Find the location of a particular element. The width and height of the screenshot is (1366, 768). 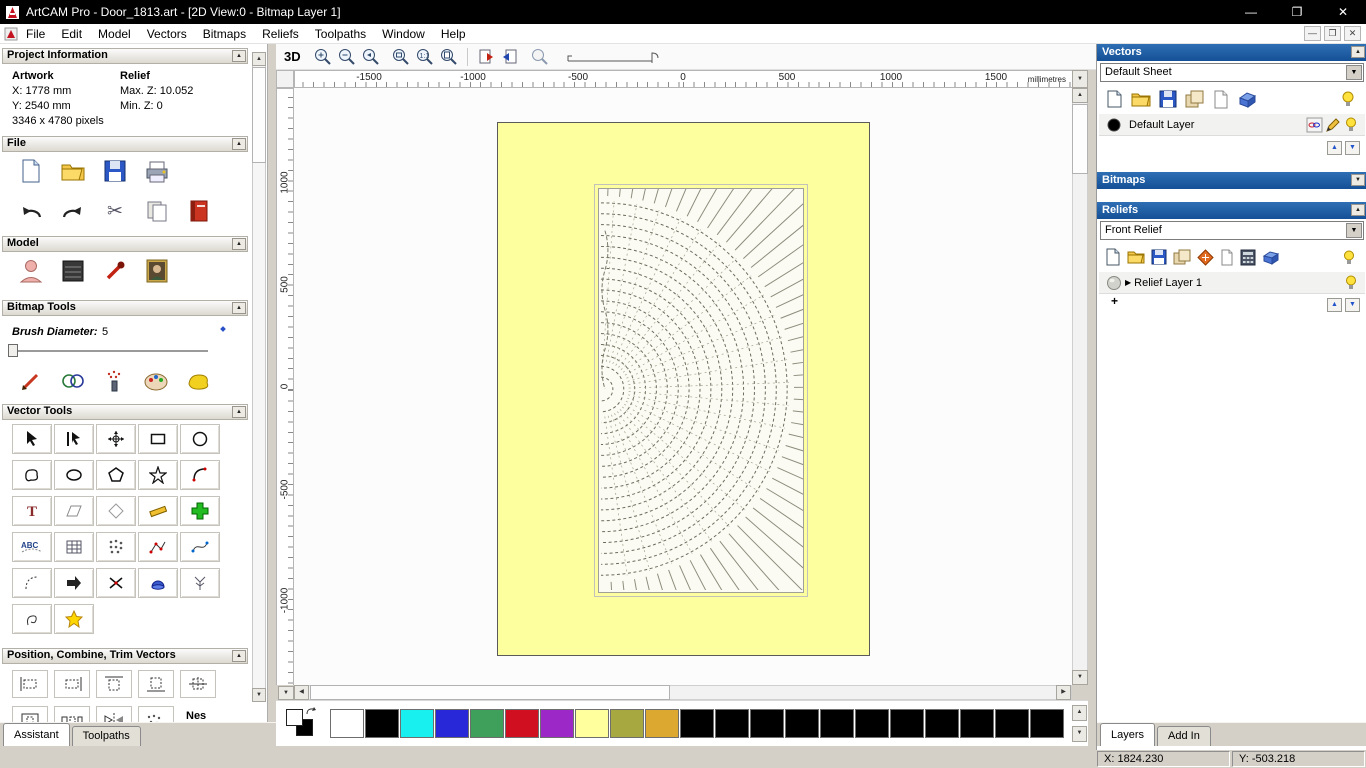

toggle-all-vectors-visibility-icon is located at coordinates (1348, 99).